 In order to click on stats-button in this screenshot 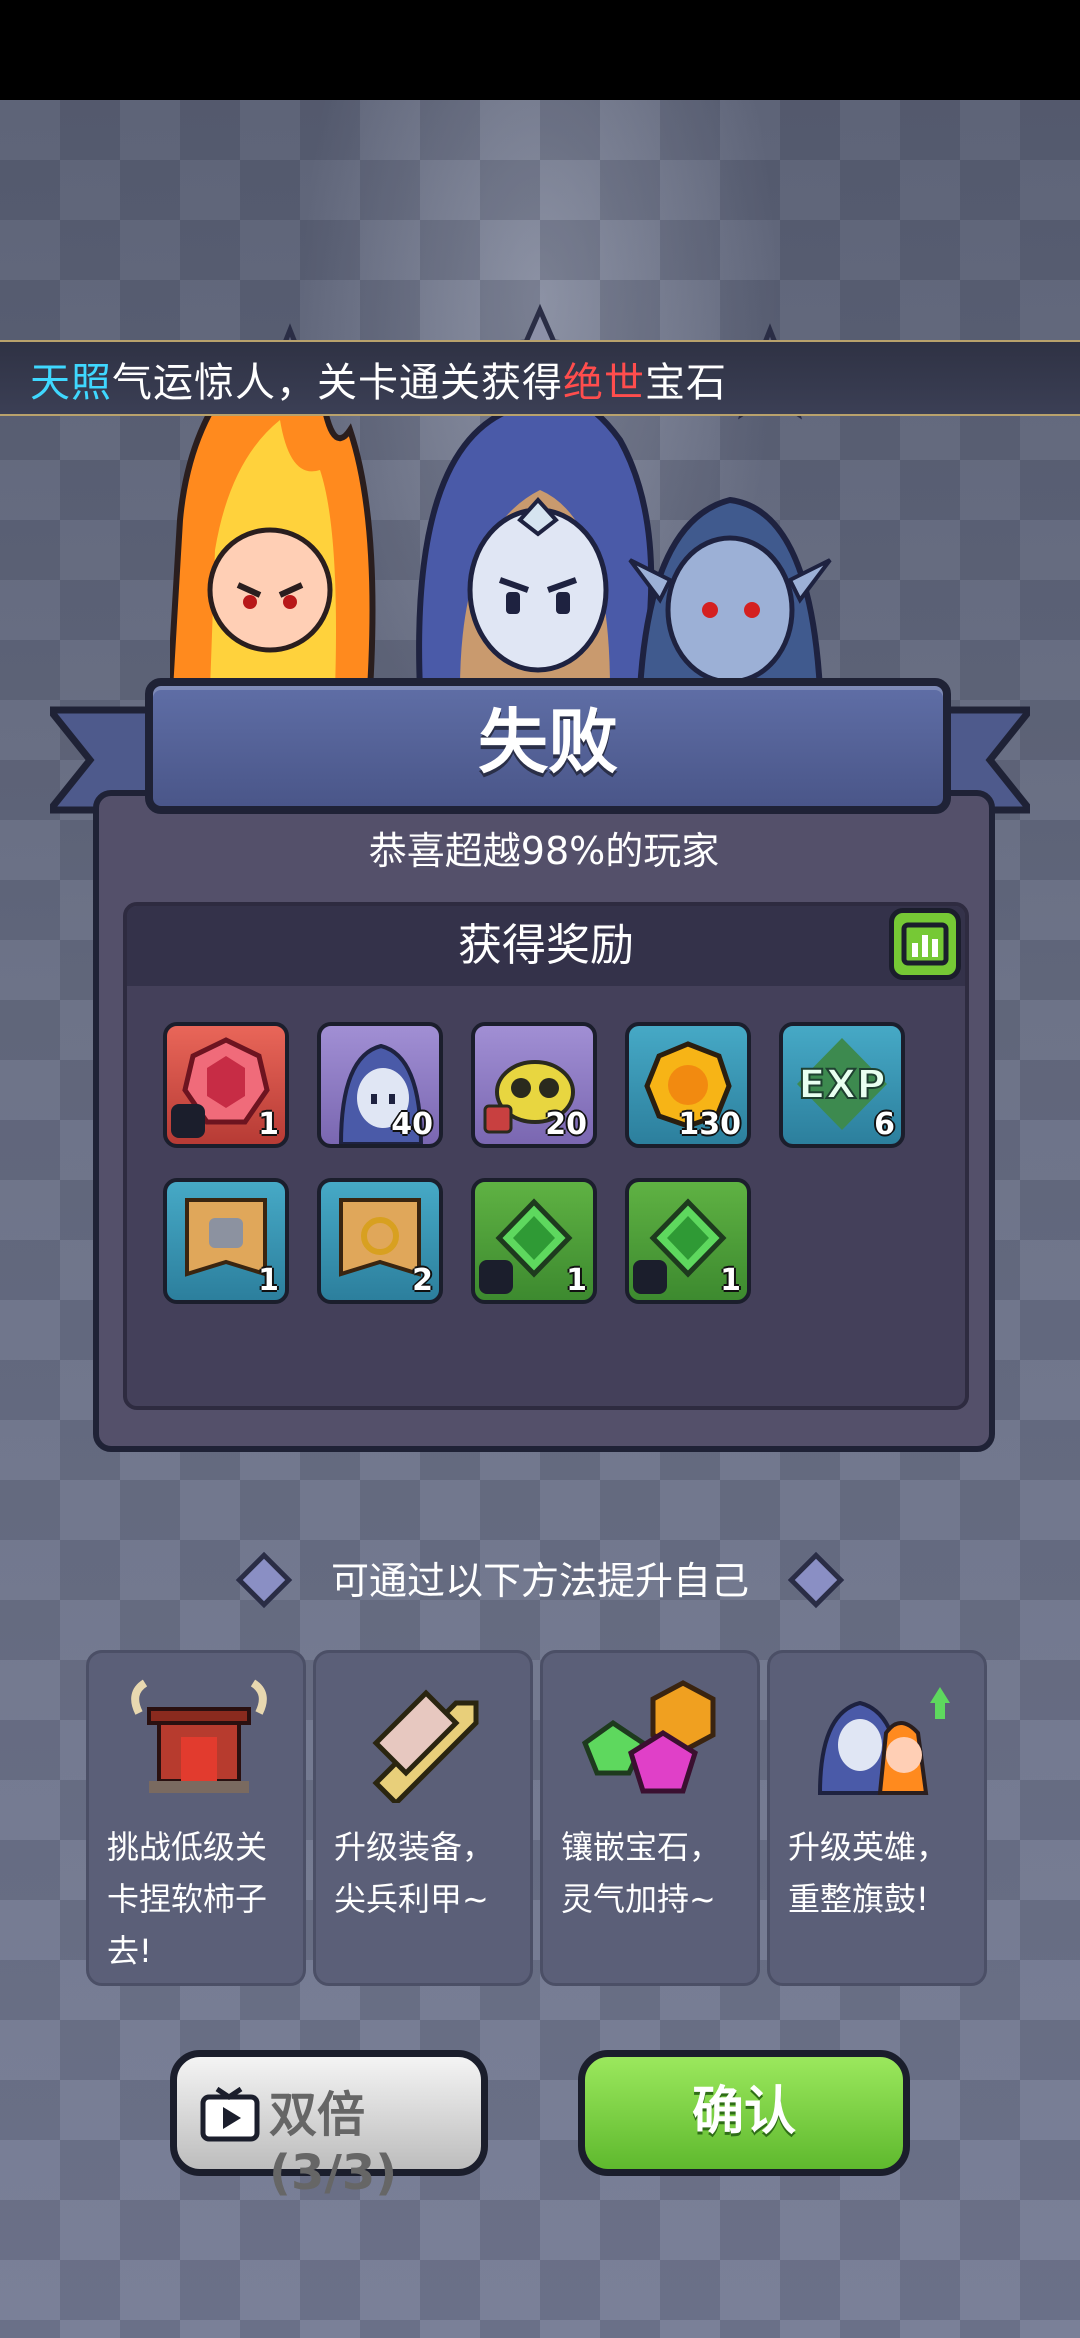, I will do `click(925, 944)`.